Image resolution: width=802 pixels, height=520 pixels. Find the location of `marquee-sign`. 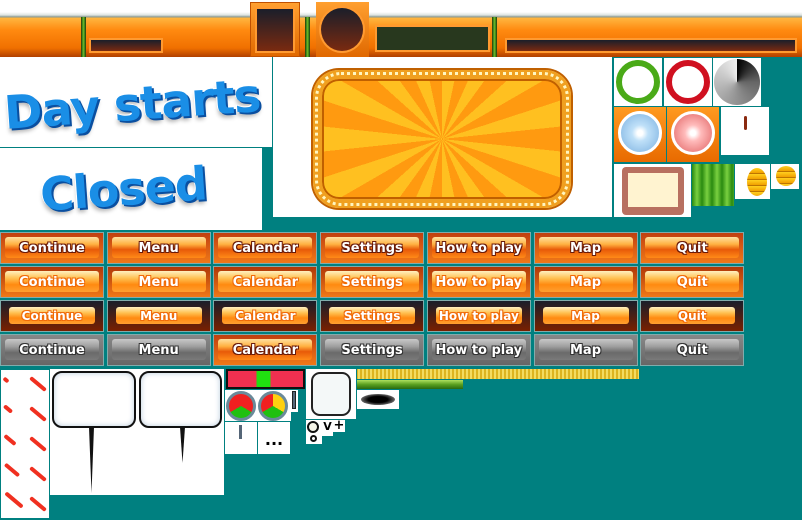

marquee-sign is located at coordinates (442, 139).